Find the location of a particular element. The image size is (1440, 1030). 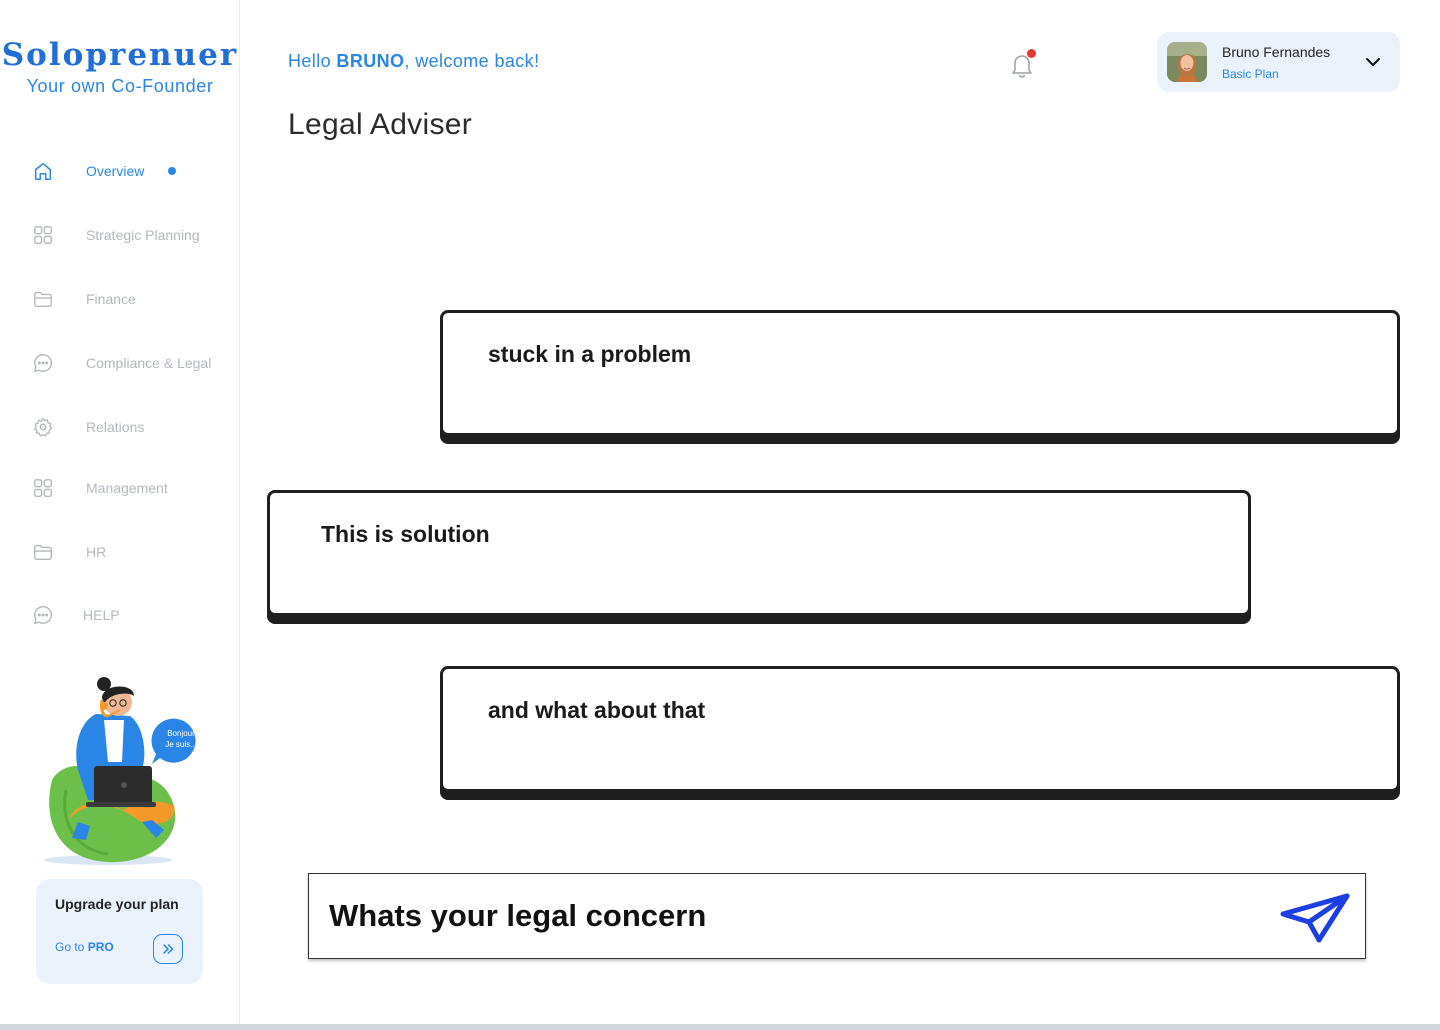

double-chevron-right-icon is located at coordinates (168, 949).